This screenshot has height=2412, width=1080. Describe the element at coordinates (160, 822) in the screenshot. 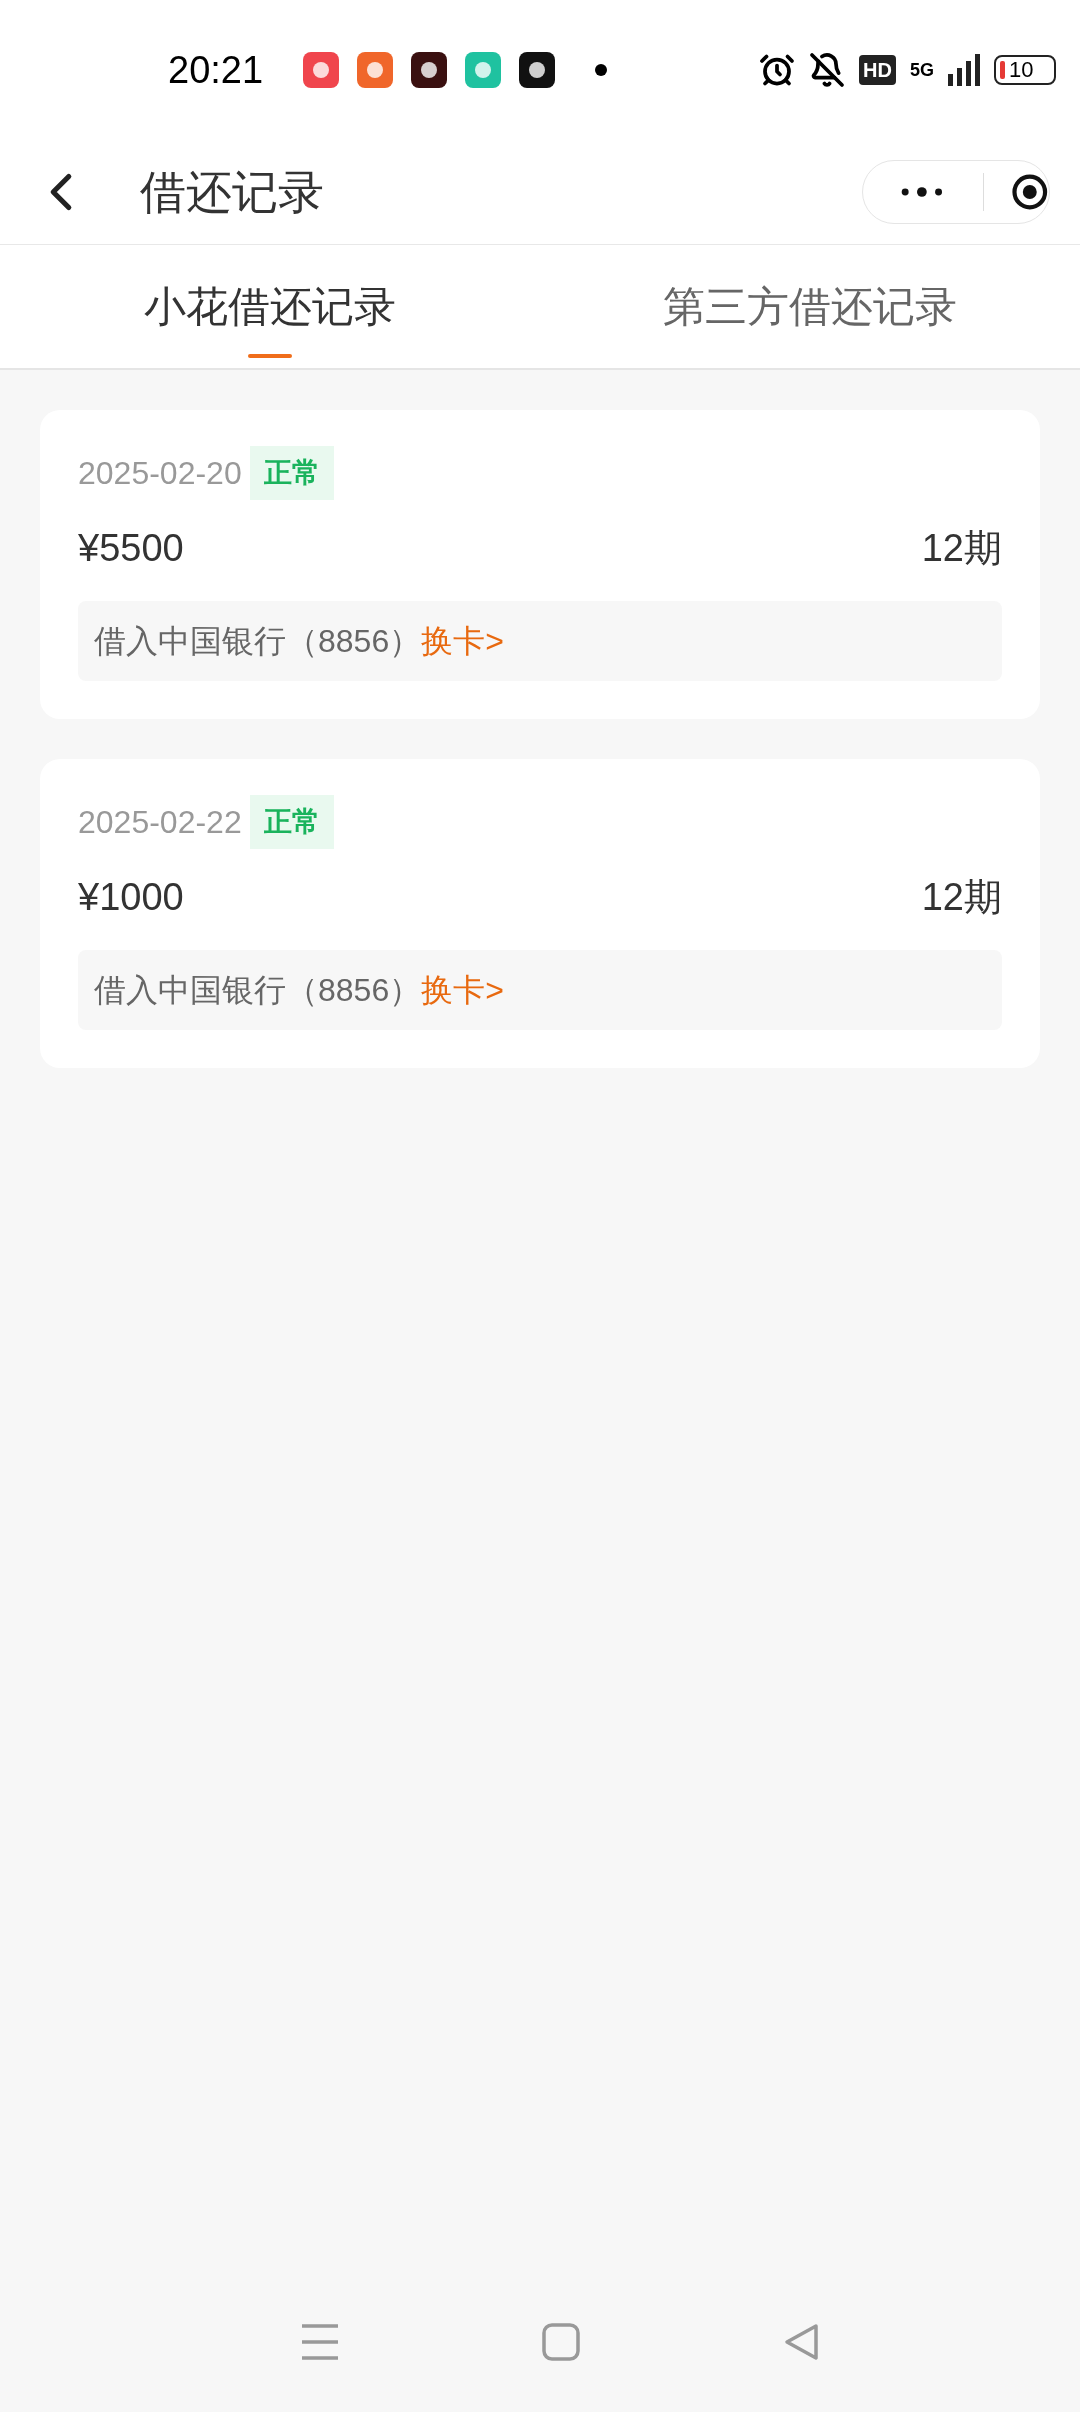

I see `loan-date: 2025-02-22` at that location.